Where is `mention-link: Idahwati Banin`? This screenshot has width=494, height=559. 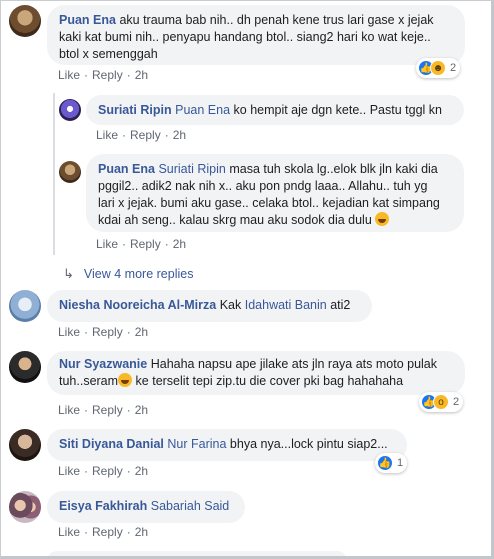
mention-link: Idahwati Banin is located at coordinates (286, 305).